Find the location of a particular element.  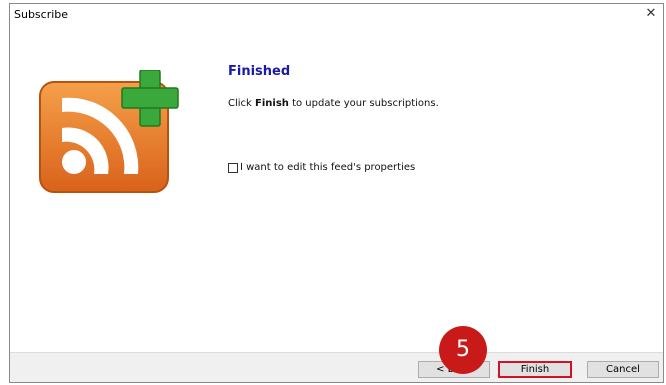

instruction-suffix: to update your subscriptions. is located at coordinates (363, 103).